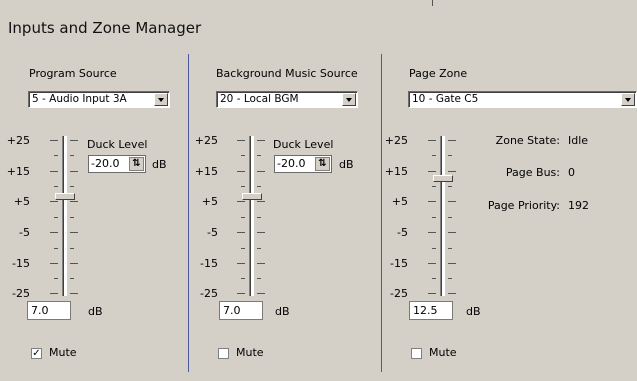 The image size is (637, 381). Describe the element at coordinates (36, 353) in the screenshot. I see `mute-checkbox: ✓` at that location.